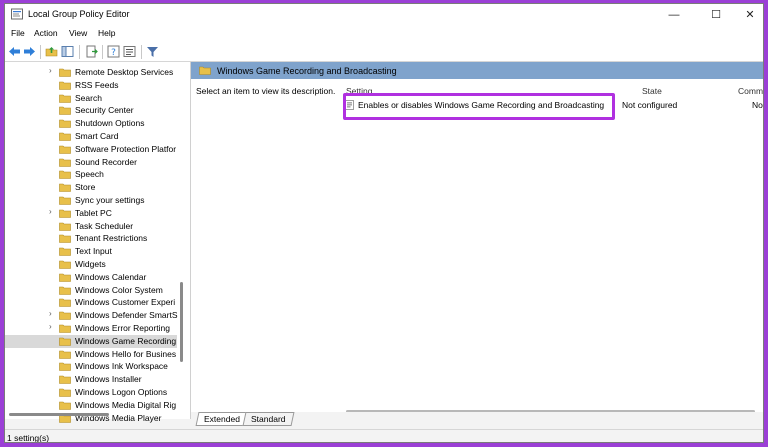  What do you see at coordinates (91, 392) in the screenshot?
I see `tree-item: Windows Logon Options` at bounding box center [91, 392].